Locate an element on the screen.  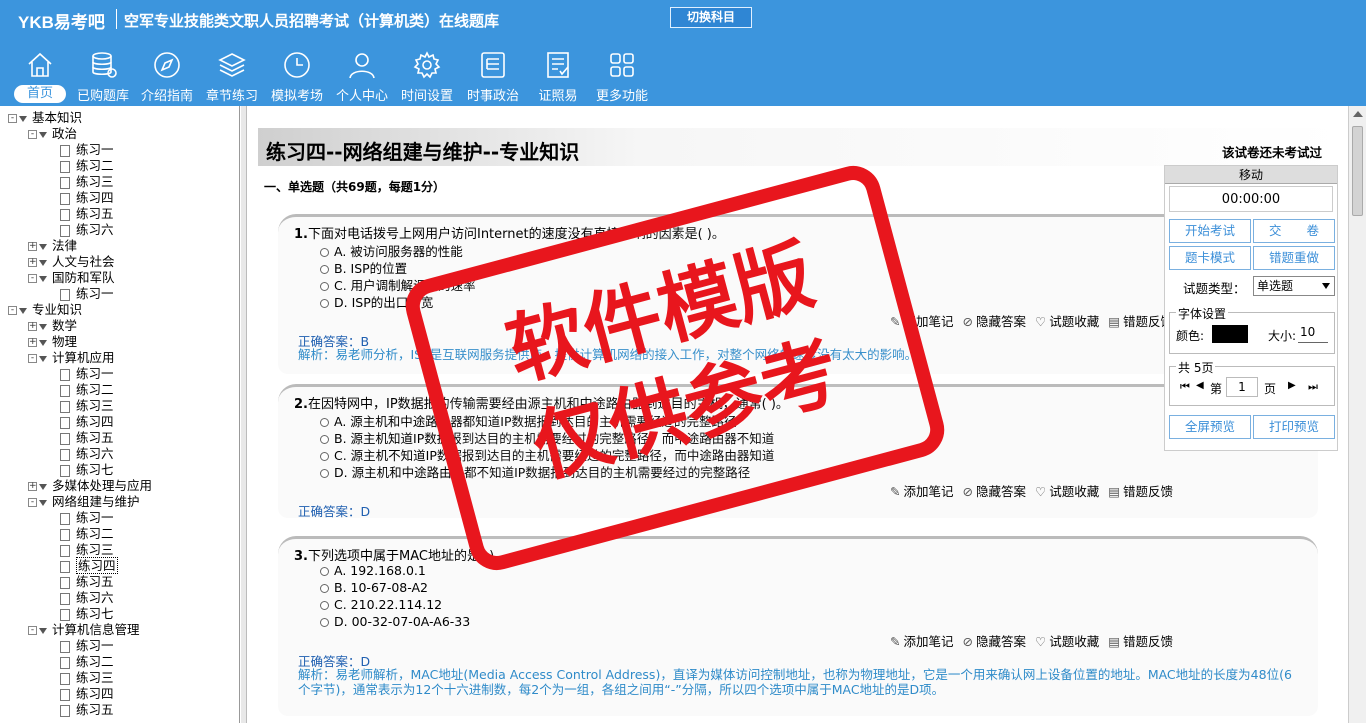
print-preview-button: 打印预览 is located at coordinates (1294, 427).